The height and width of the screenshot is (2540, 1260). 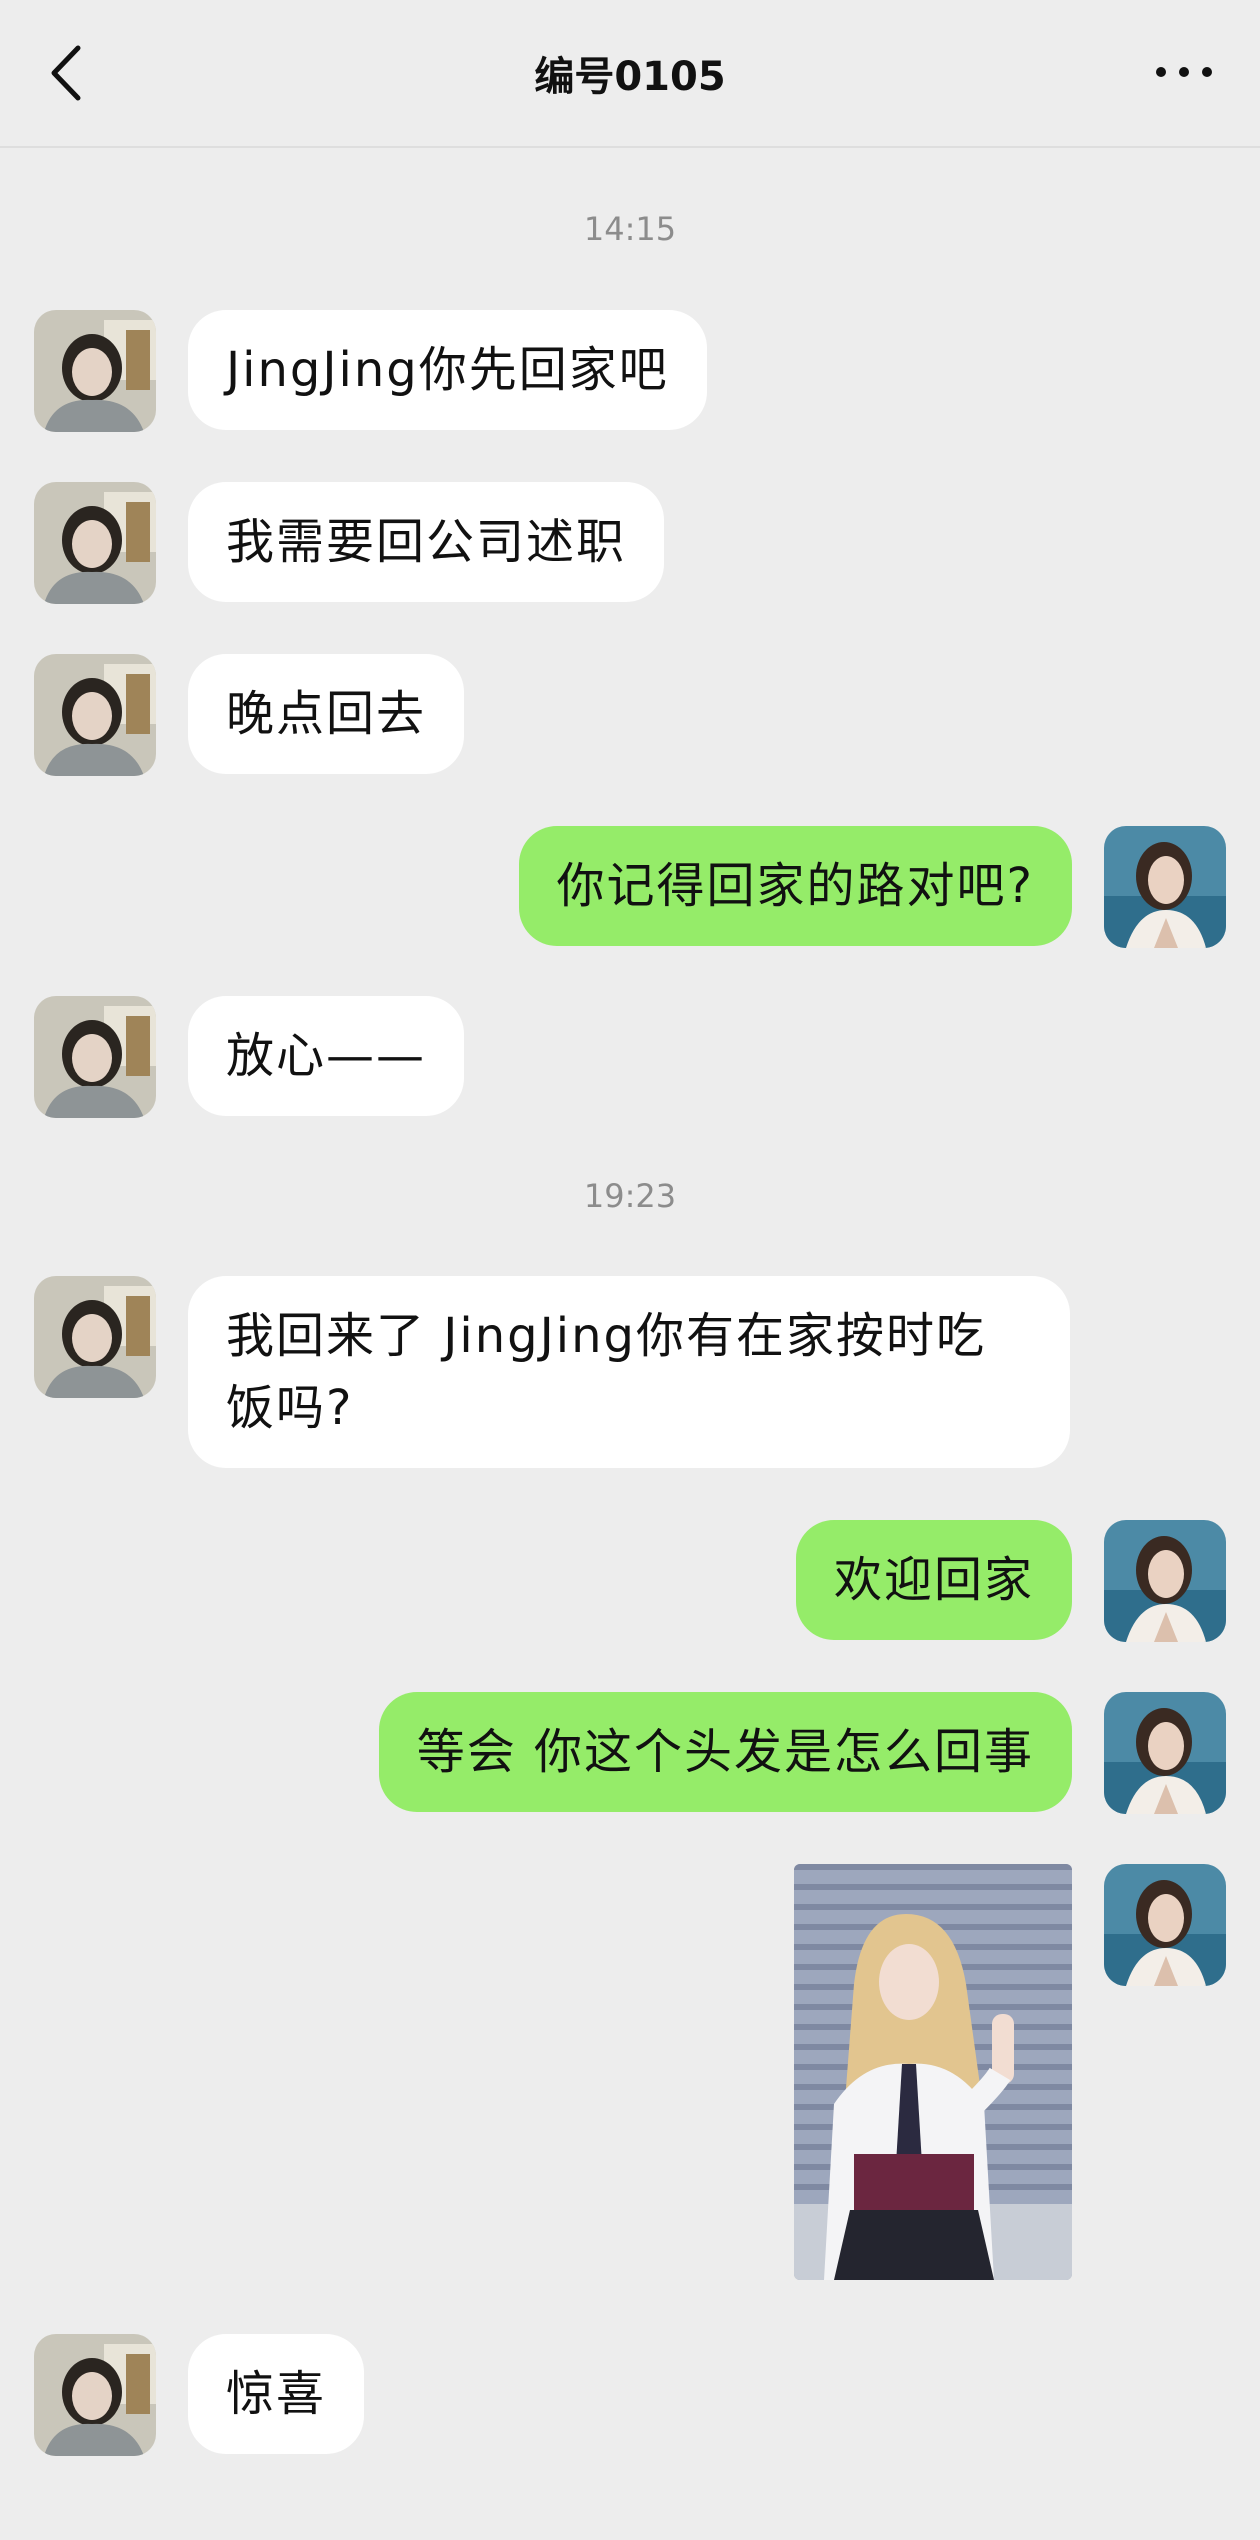 What do you see at coordinates (630, 229) in the screenshot?
I see `timestamp: 14:15` at bounding box center [630, 229].